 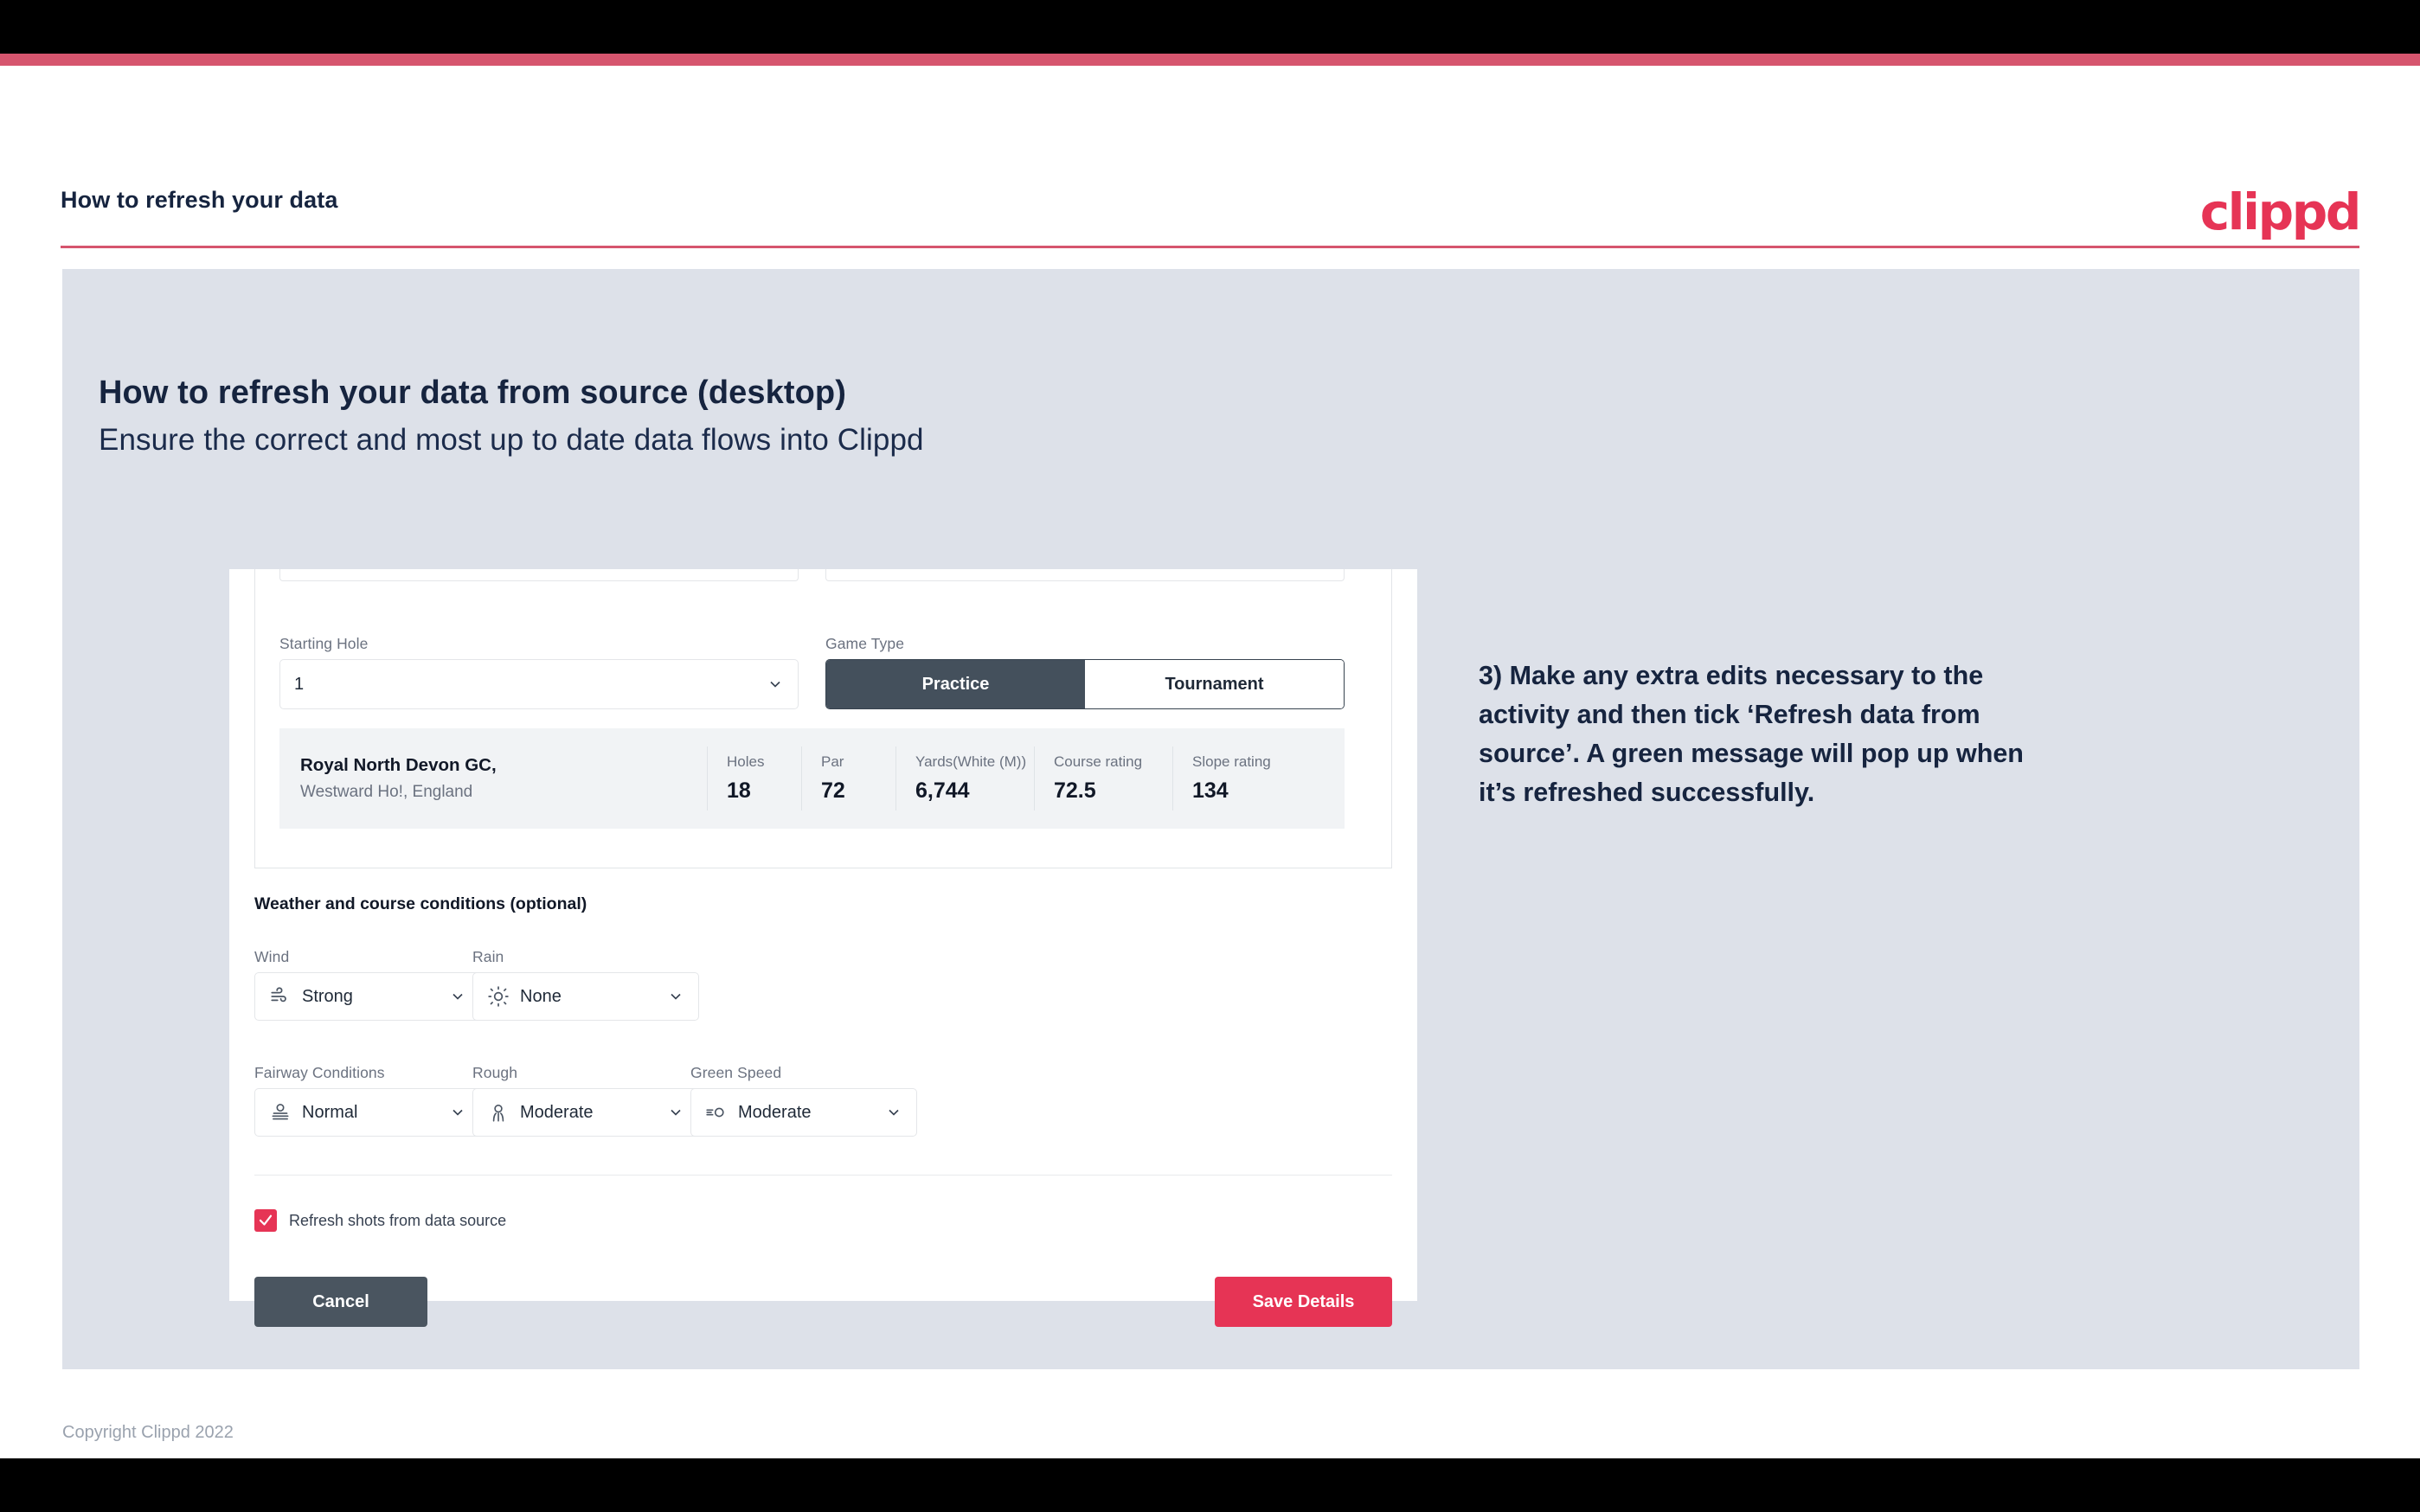 What do you see at coordinates (971, 761) in the screenshot?
I see `stat-label: Yards(White (M))` at bounding box center [971, 761].